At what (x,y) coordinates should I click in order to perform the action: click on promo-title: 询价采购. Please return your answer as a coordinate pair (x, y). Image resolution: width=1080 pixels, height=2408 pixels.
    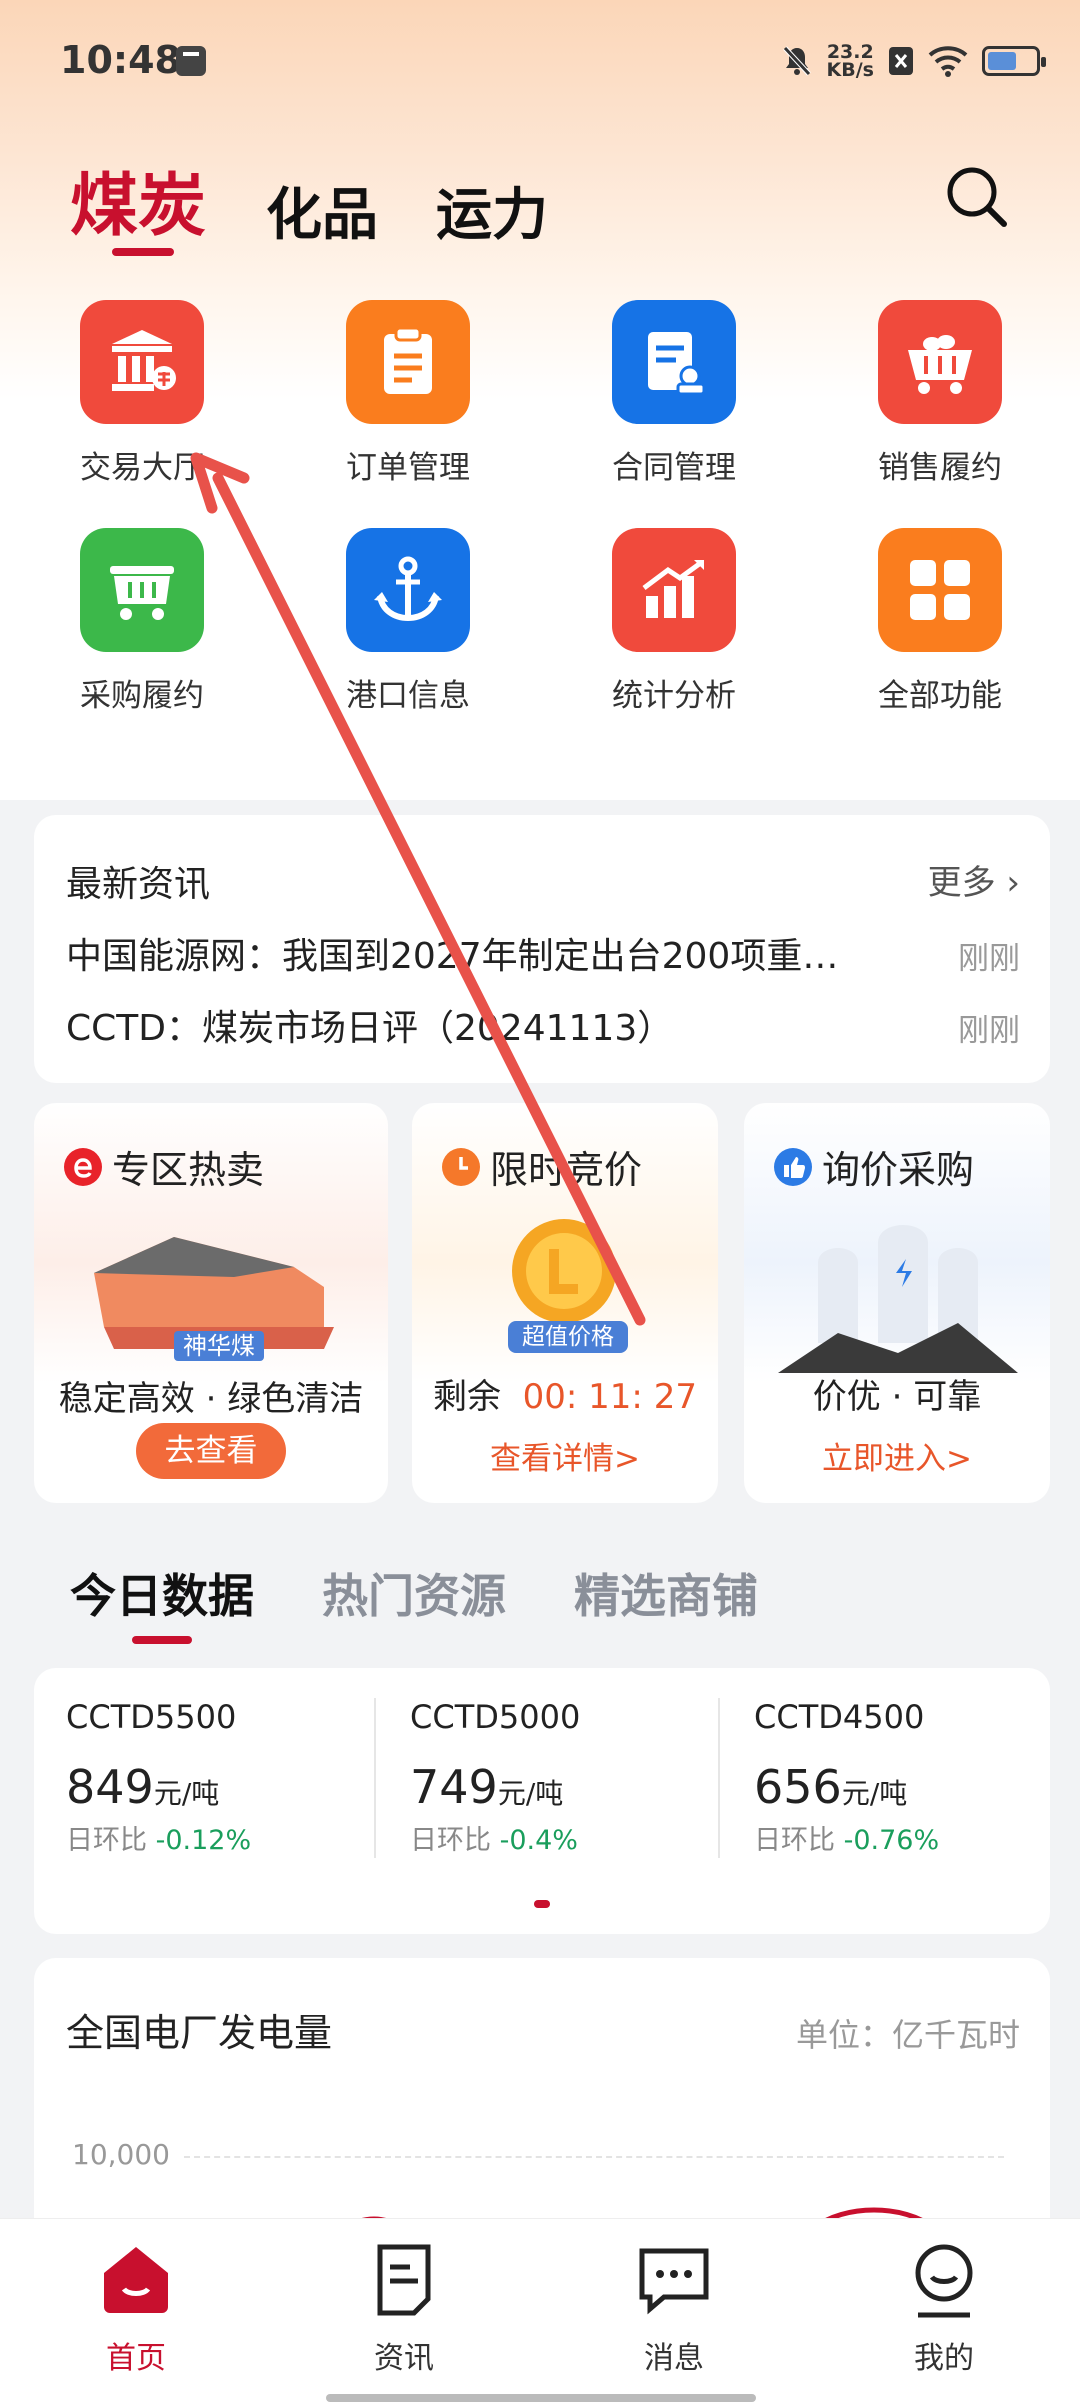
    Looking at the image, I should click on (874, 1166).